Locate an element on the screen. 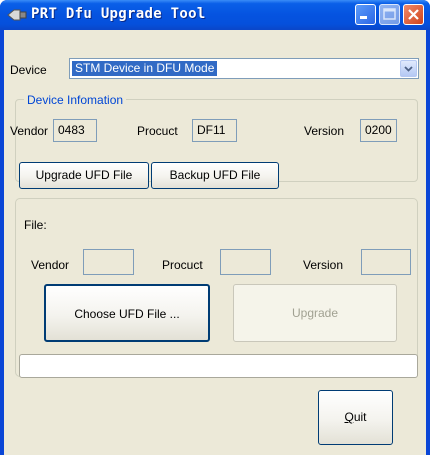  file-version-label: Version is located at coordinates (323, 265).